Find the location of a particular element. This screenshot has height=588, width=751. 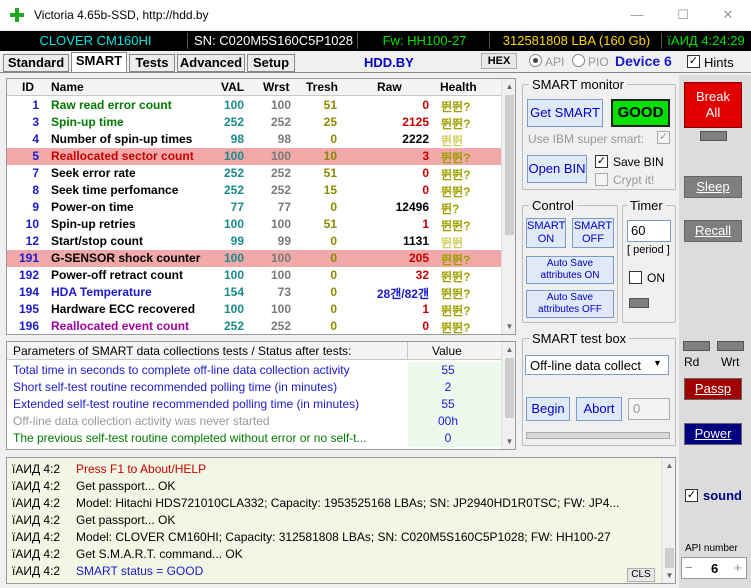

api-number-value: 6 is located at coordinates (715, 568).